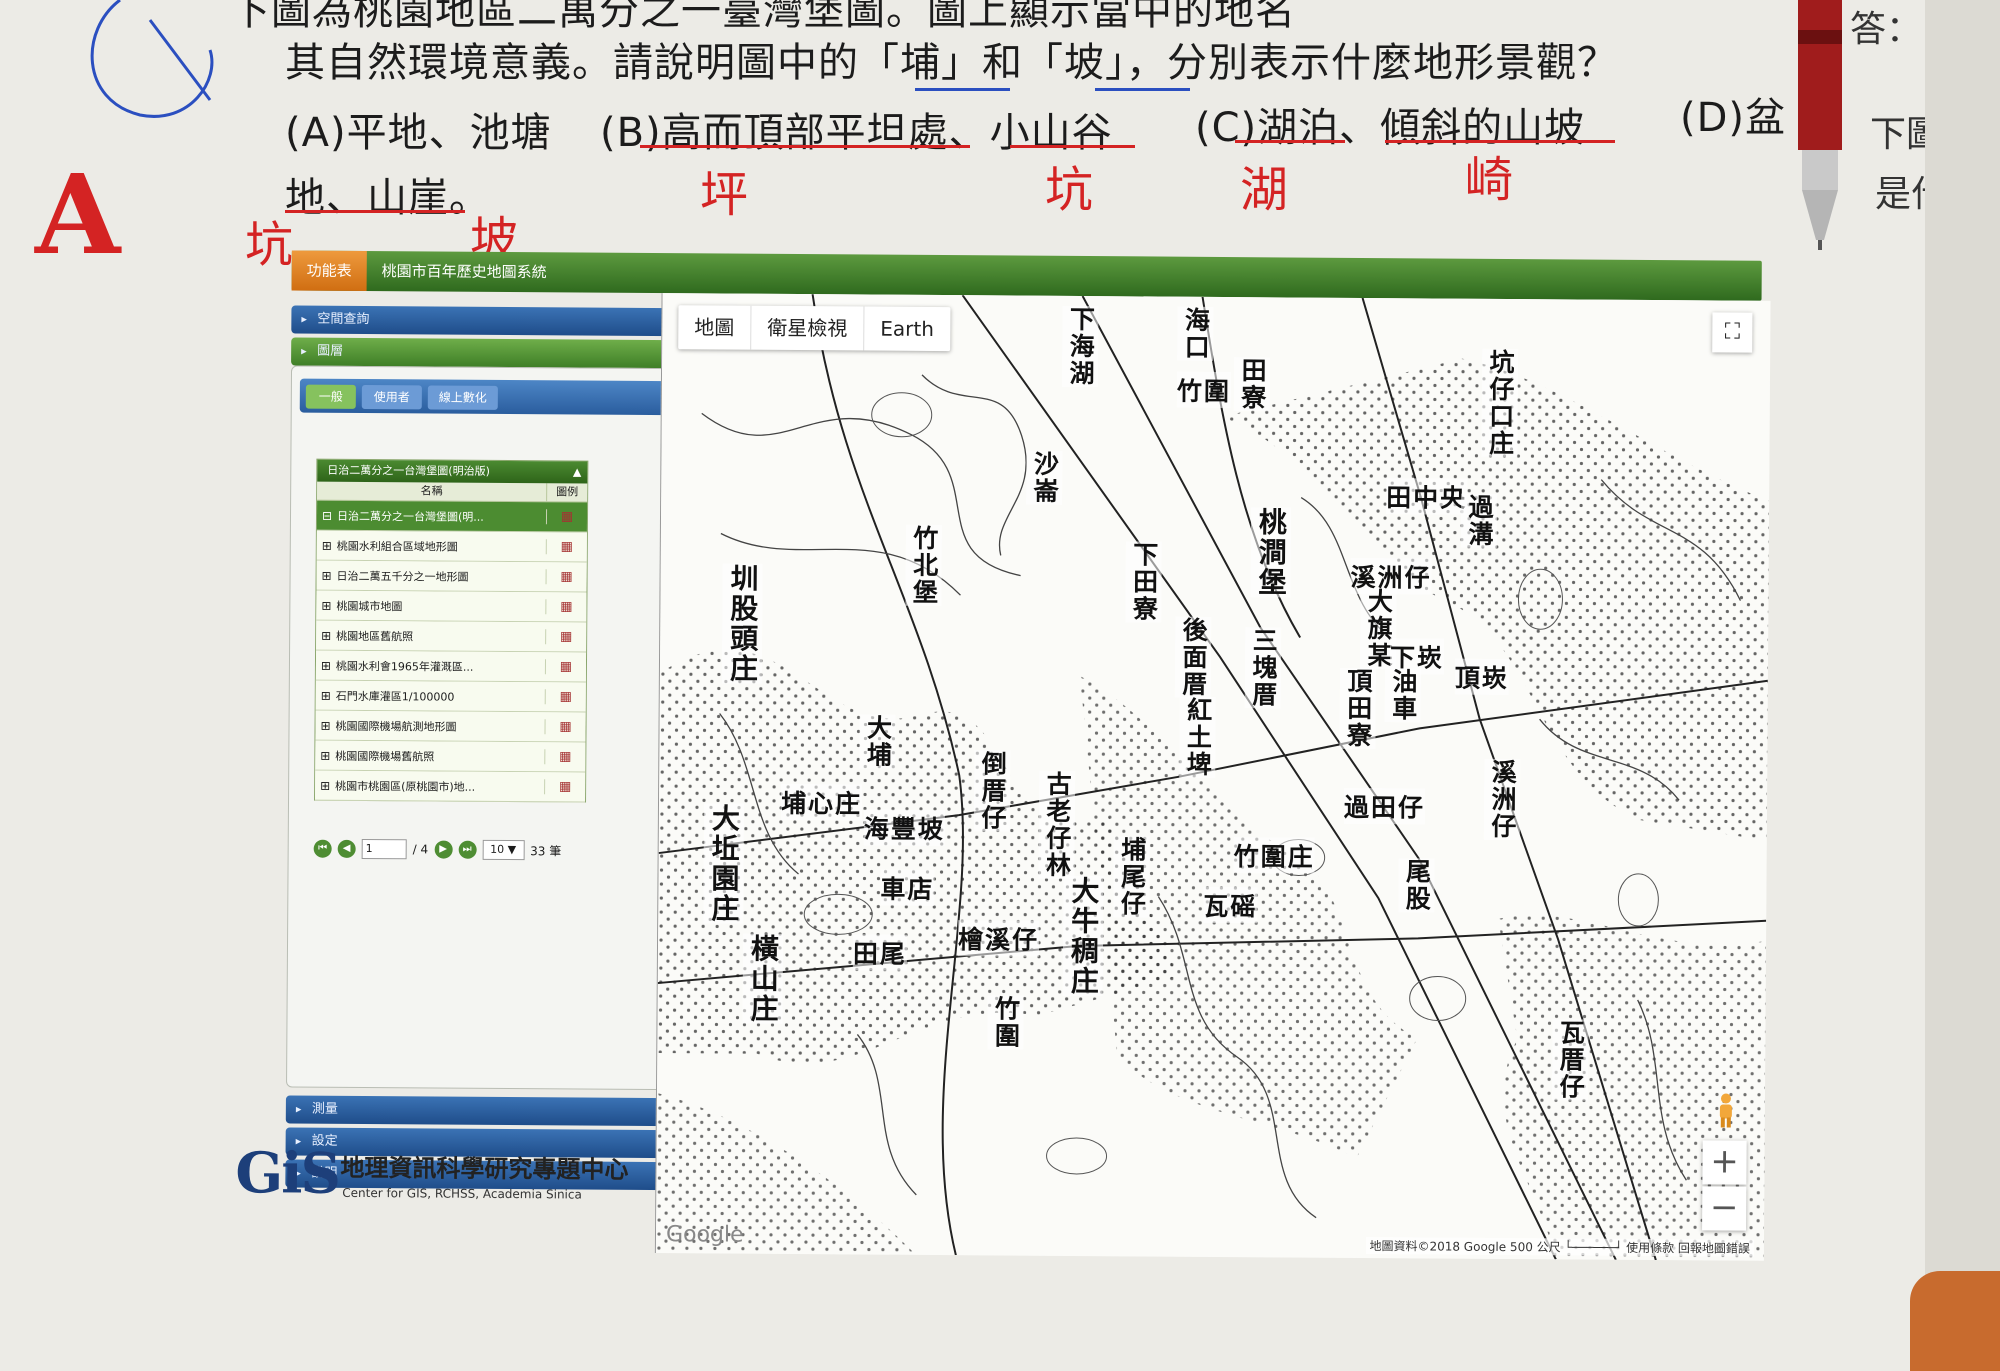 The height and width of the screenshot is (1371, 2000). What do you see at coordinates (1197, 737) in the screenshot?
I see `place-label: 紅土埤` at bounding box center [1197, 737].